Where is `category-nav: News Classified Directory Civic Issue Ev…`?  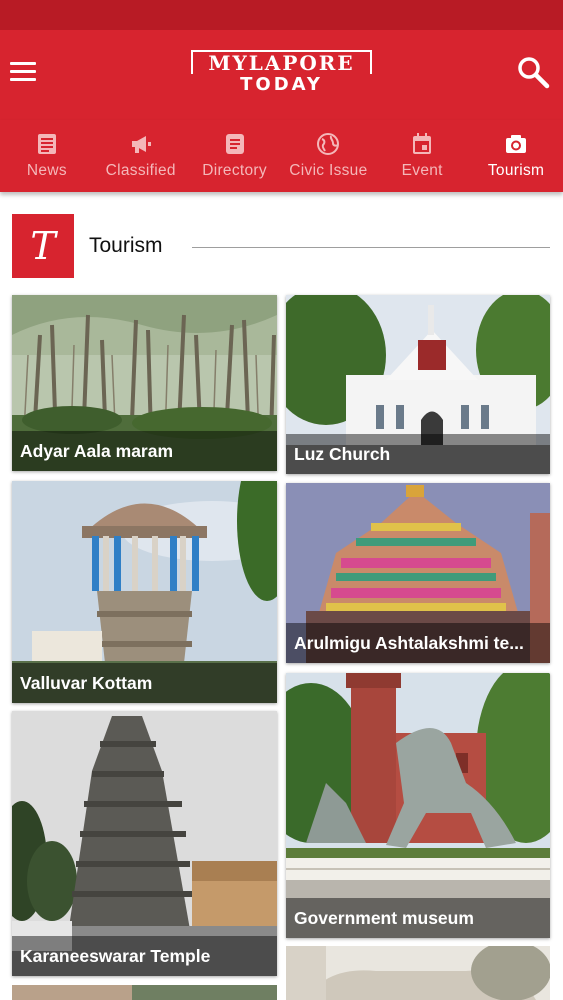
category-nav: News Classified Directory Civic Issue Ev… is located at coordinates (281, 156).